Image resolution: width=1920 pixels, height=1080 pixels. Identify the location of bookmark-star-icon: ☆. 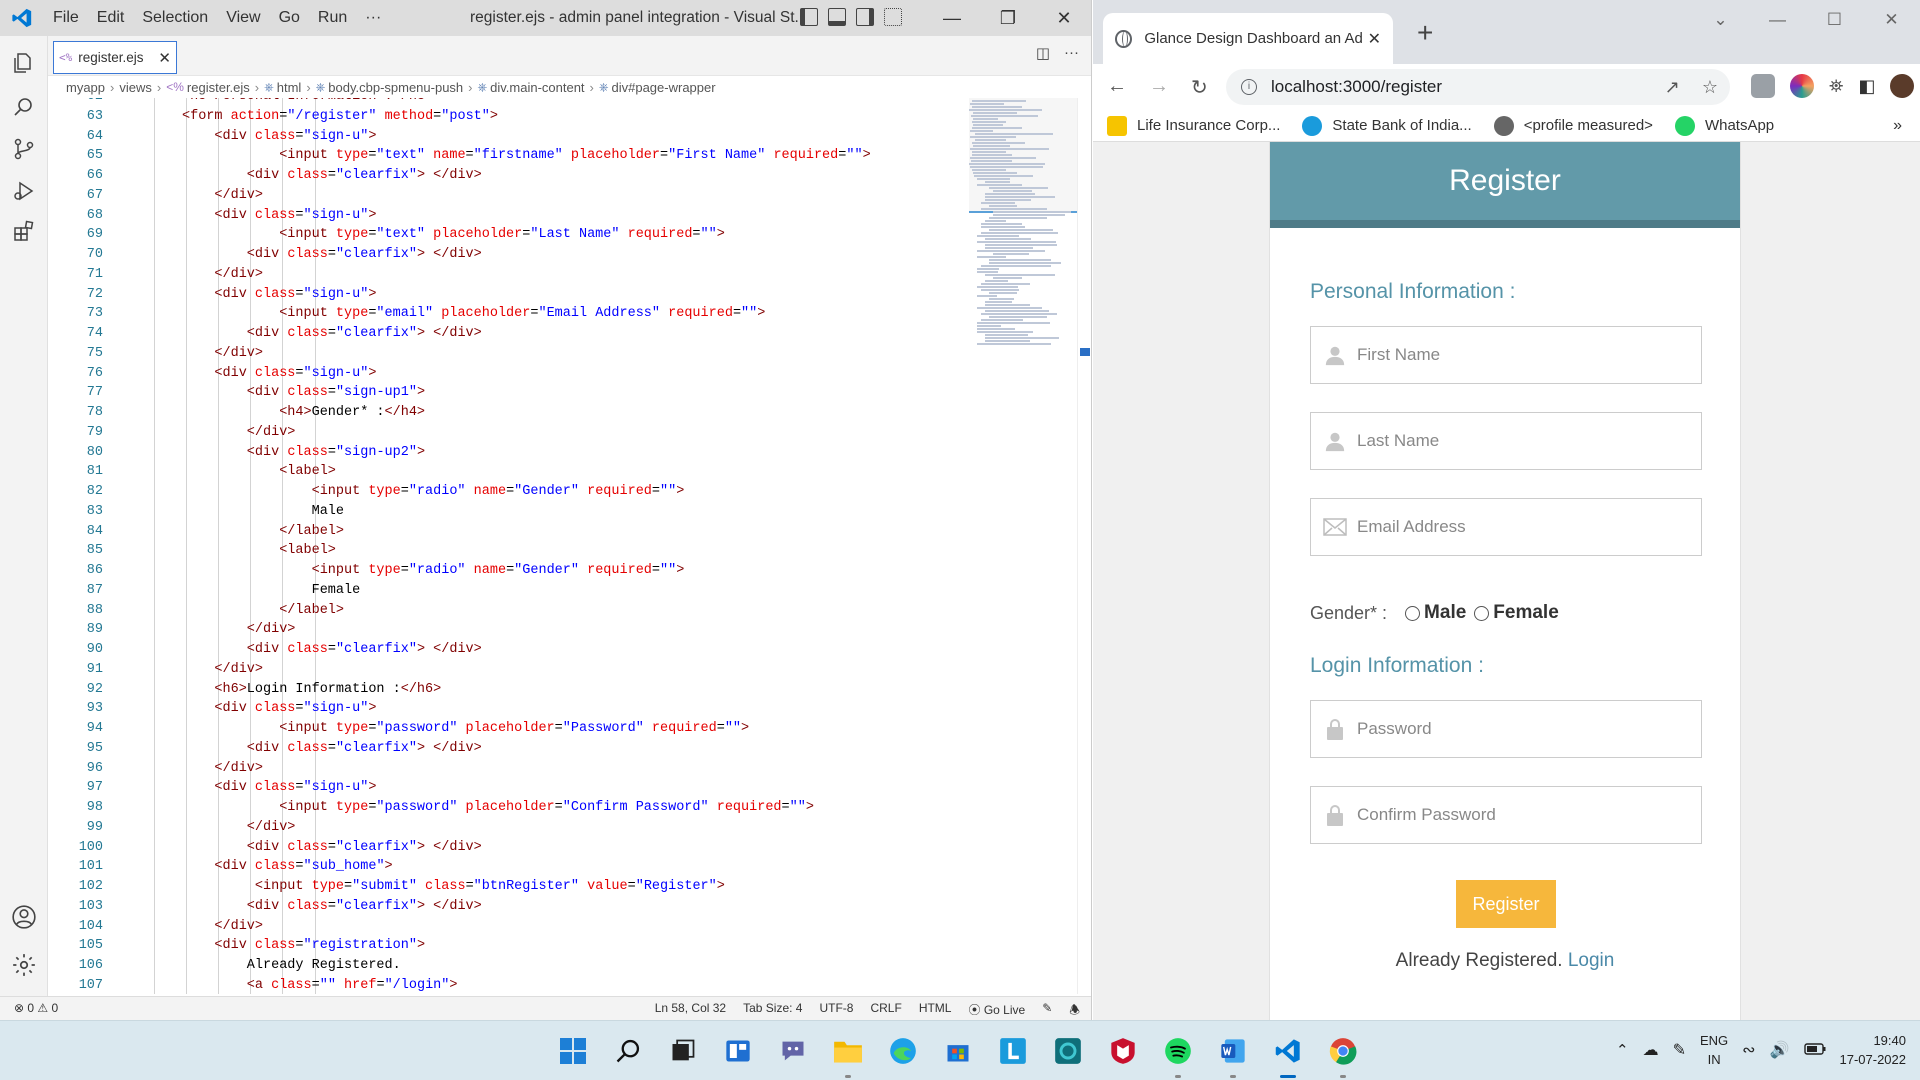
(1710, 87).